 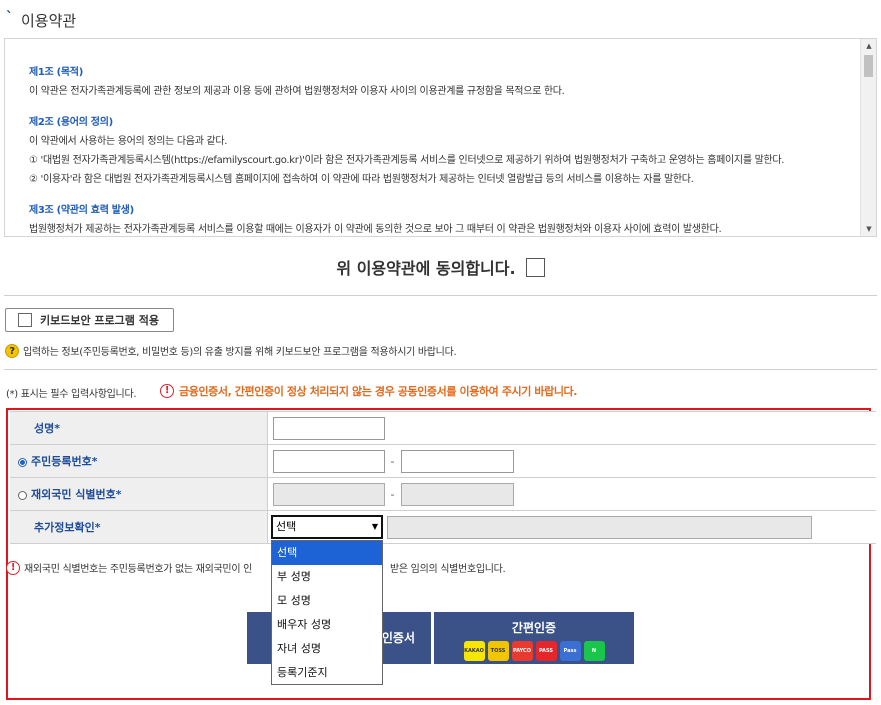 I want to click on rrn-radio, so click(x=22, y=462).